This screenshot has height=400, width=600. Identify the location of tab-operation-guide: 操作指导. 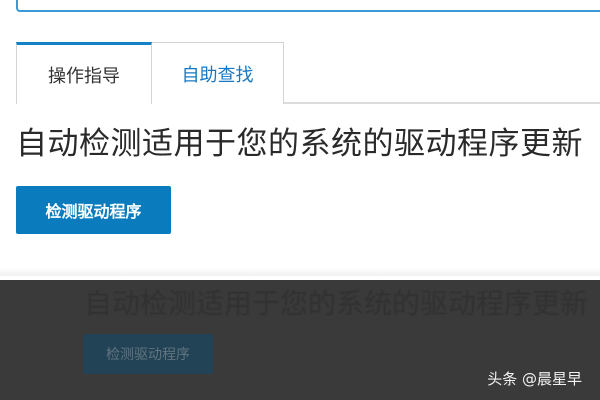
(84, 73).